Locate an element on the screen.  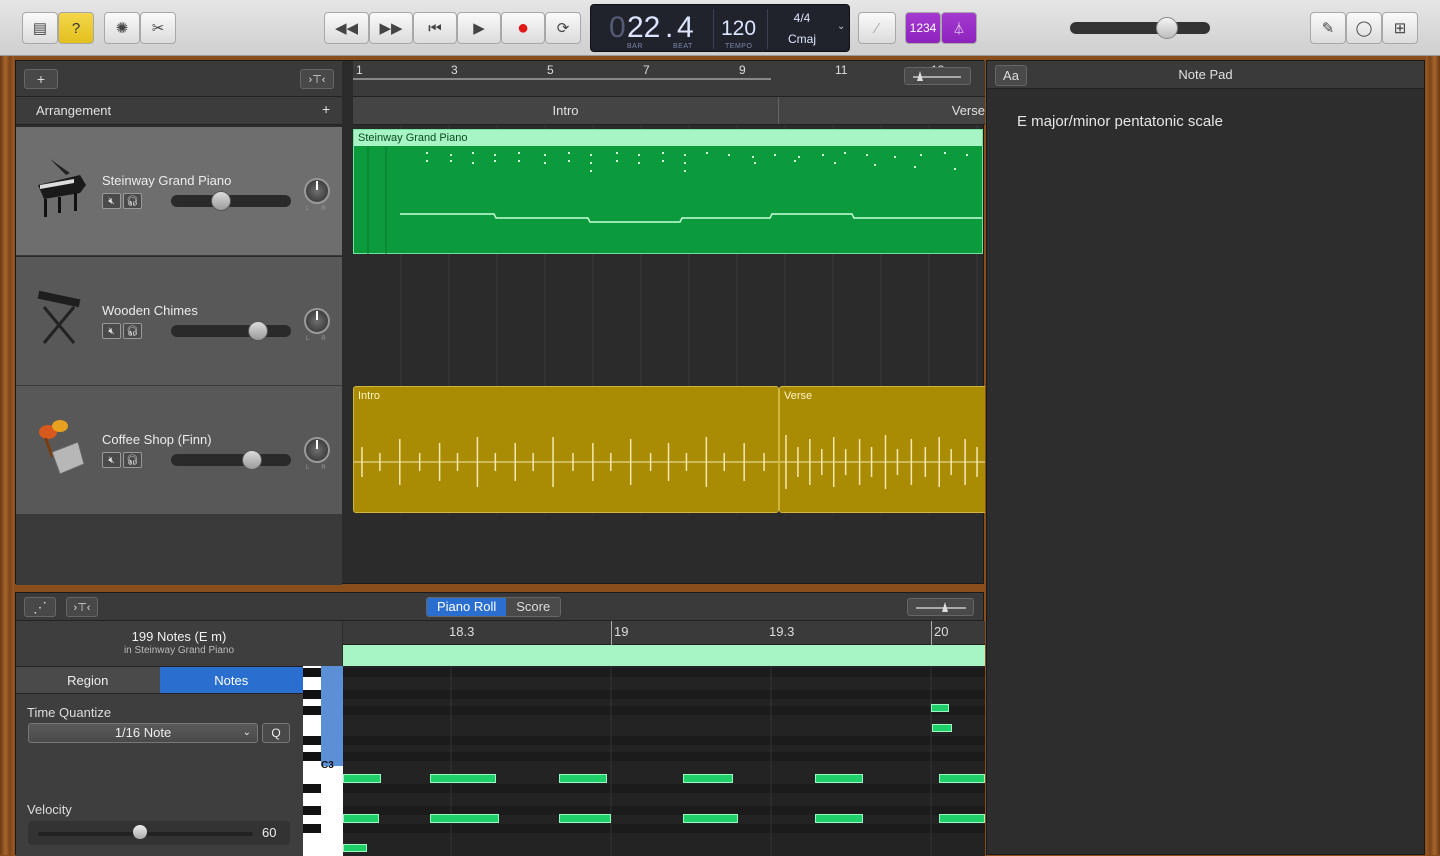
percussion-icon is located at coordinates (62, 447).